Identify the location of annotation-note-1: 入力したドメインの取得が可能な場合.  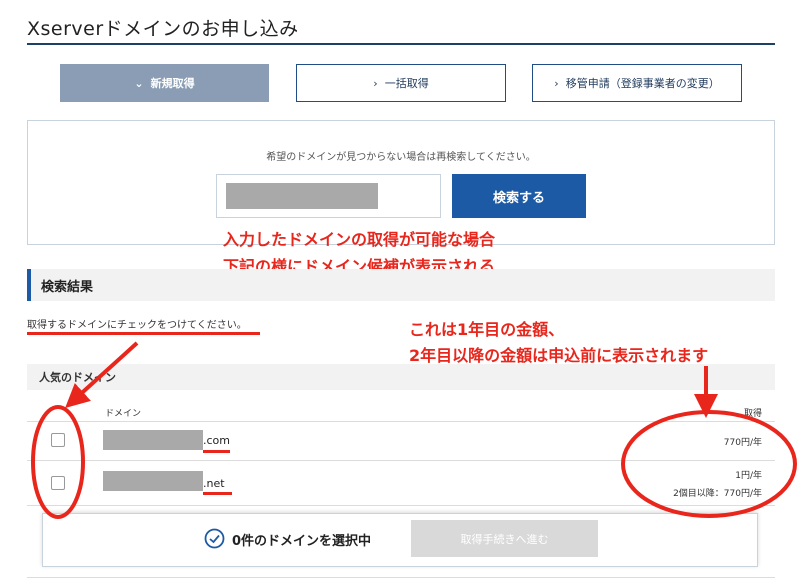
(359, 239).